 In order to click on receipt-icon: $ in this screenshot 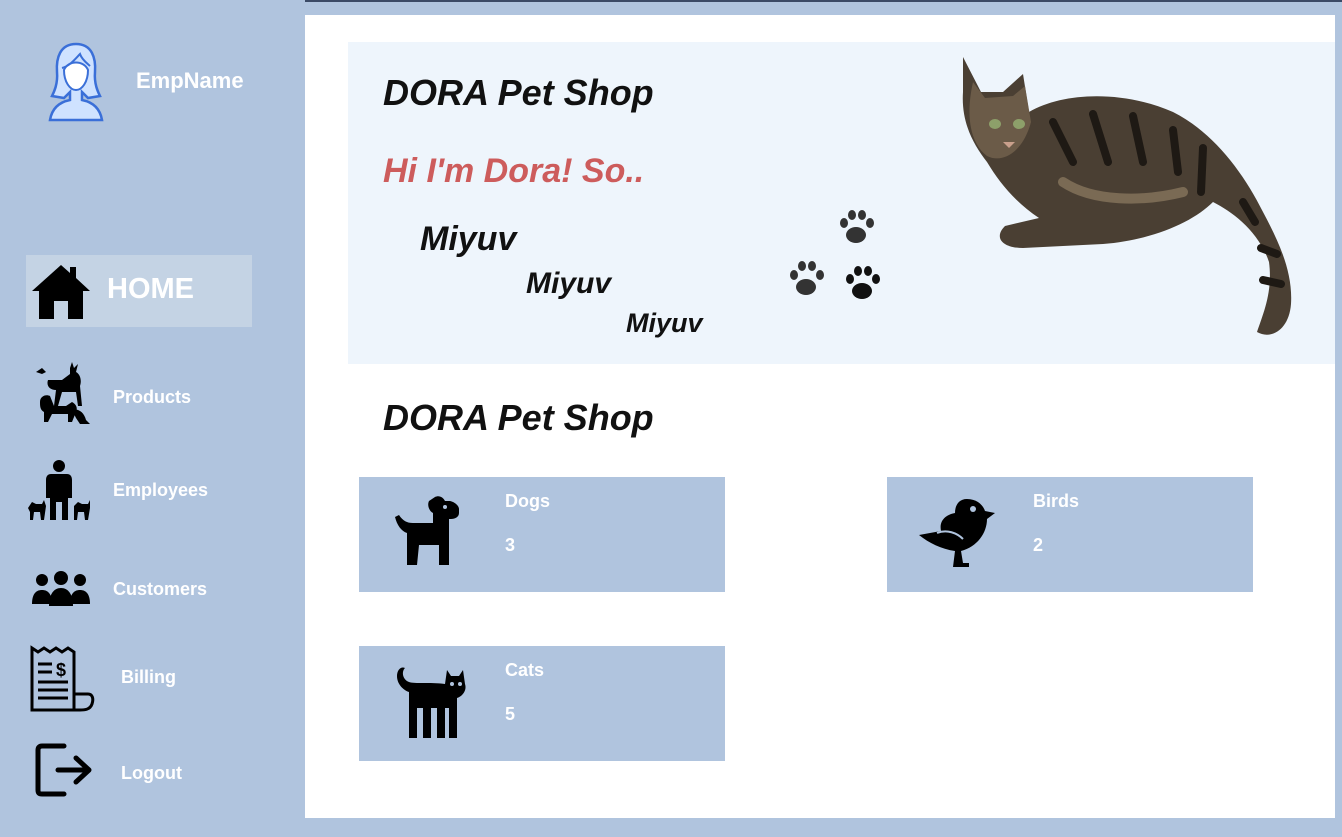, I will do `click(62, 678)`.